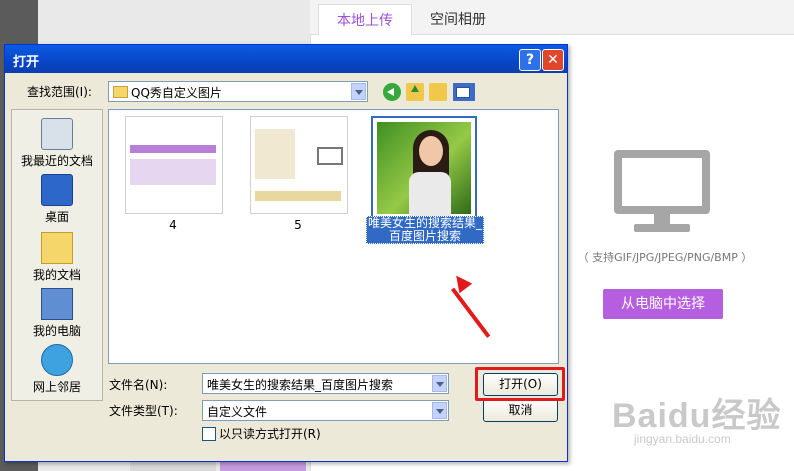  What do you see at coordinates (56, 387) in the screenshot?
I see `place-label: 网上邻居` at bounding box center [56, 387].